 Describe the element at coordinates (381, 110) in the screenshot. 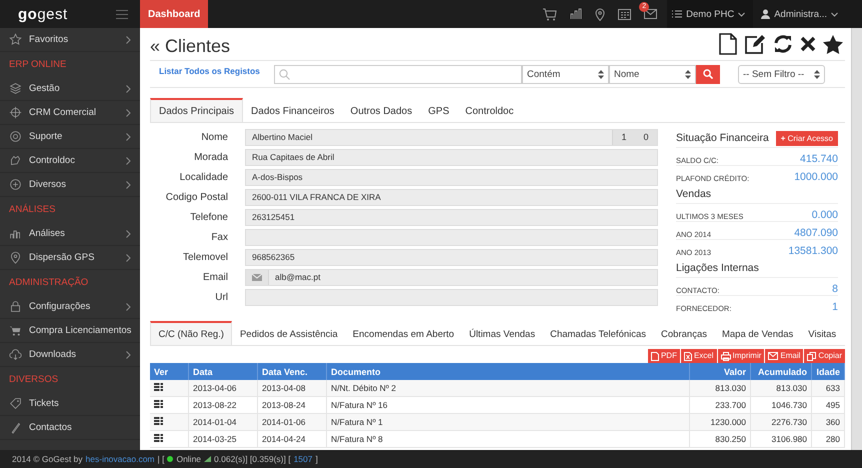

I see `tab: Outros Dados` at that location.